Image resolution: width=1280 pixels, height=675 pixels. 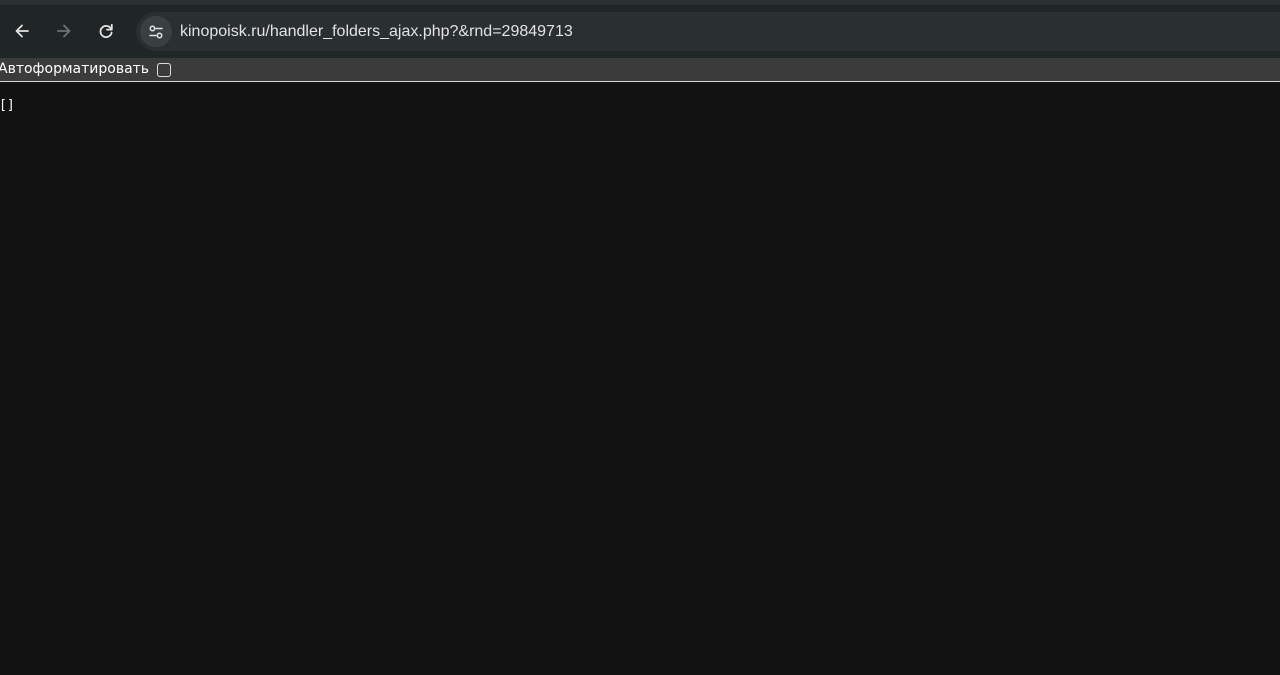 I want to click on autoformat-checkbox, so click(x=164, y=70).